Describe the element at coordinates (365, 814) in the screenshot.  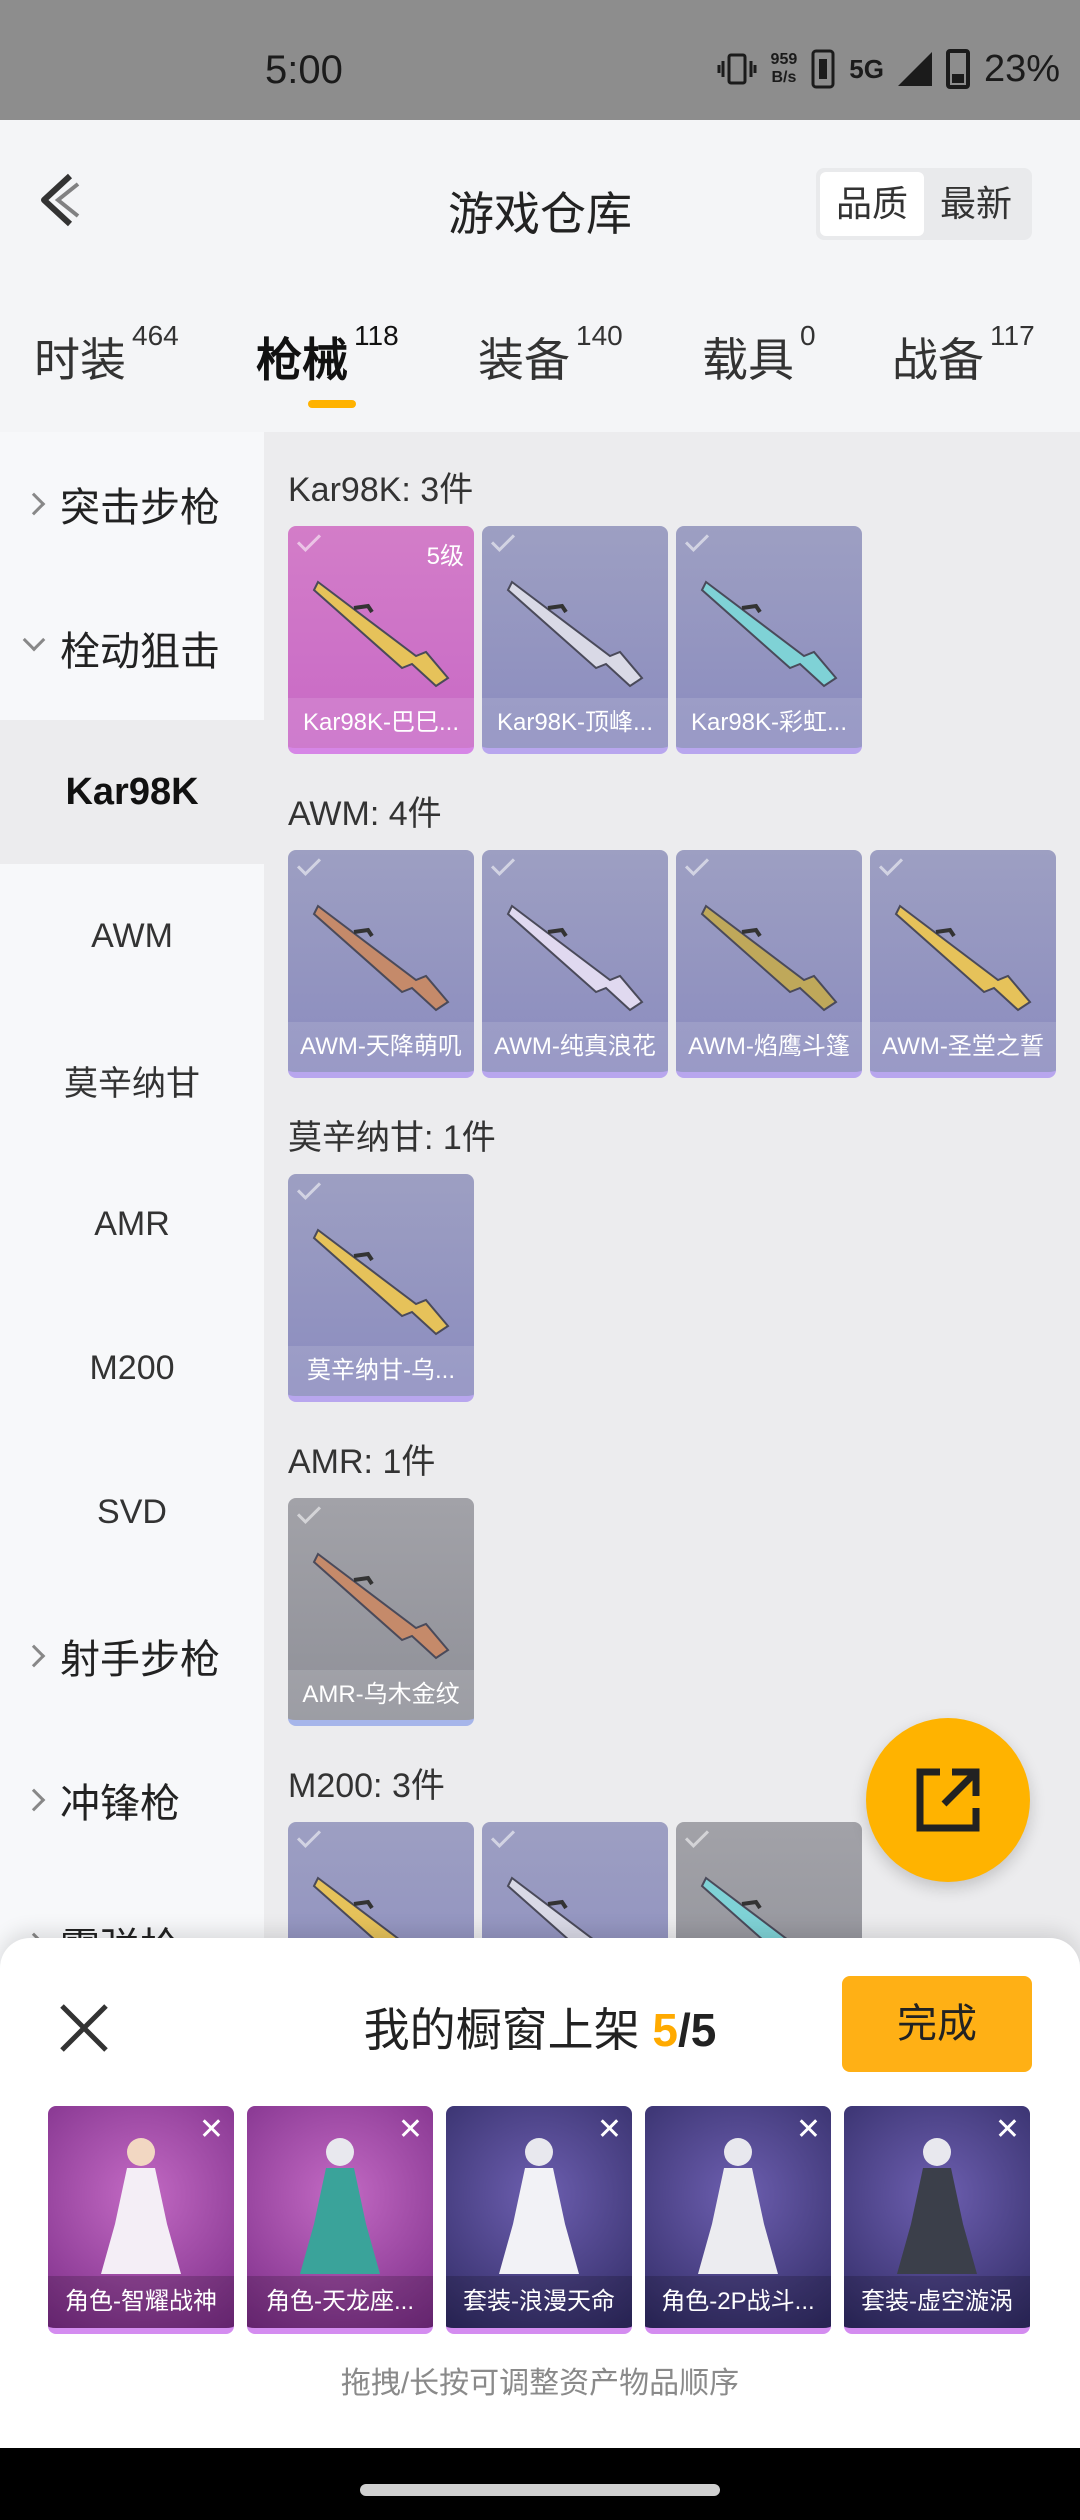
I see `section-title: AWM: 4件` at that location.